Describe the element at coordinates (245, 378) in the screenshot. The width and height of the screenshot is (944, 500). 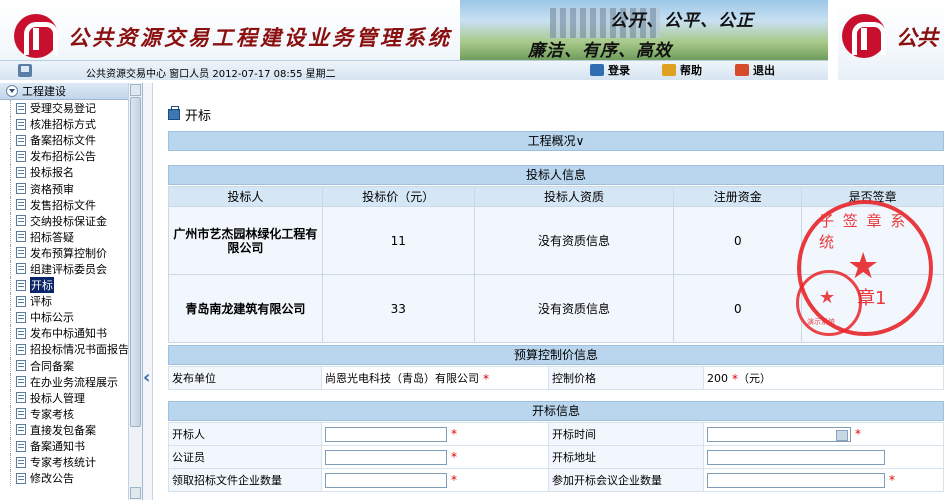
I see `publisher-label: 发布单位` at that location.